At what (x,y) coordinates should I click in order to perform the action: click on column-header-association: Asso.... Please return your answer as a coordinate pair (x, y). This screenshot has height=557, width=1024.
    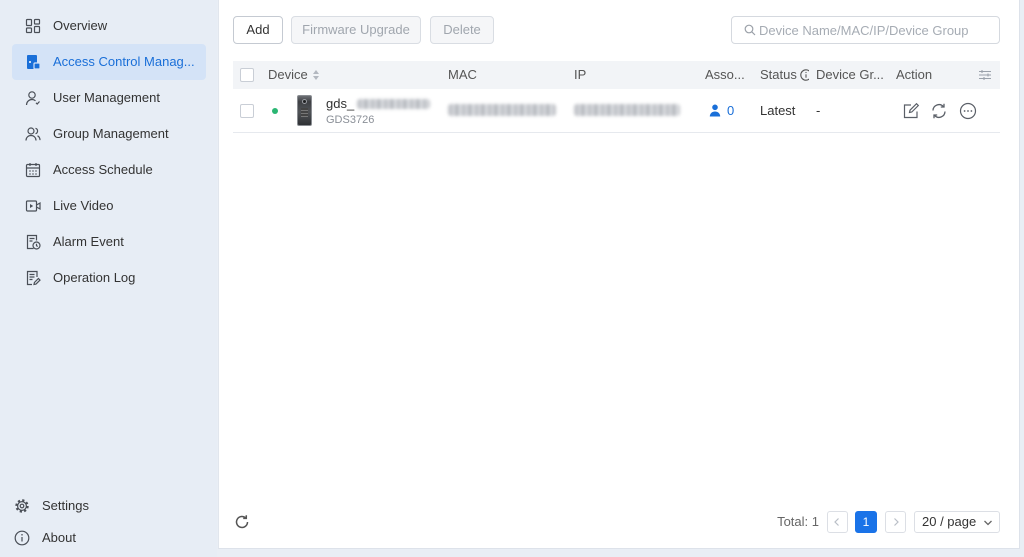
    Looking at the image, I should click on (725, 74).